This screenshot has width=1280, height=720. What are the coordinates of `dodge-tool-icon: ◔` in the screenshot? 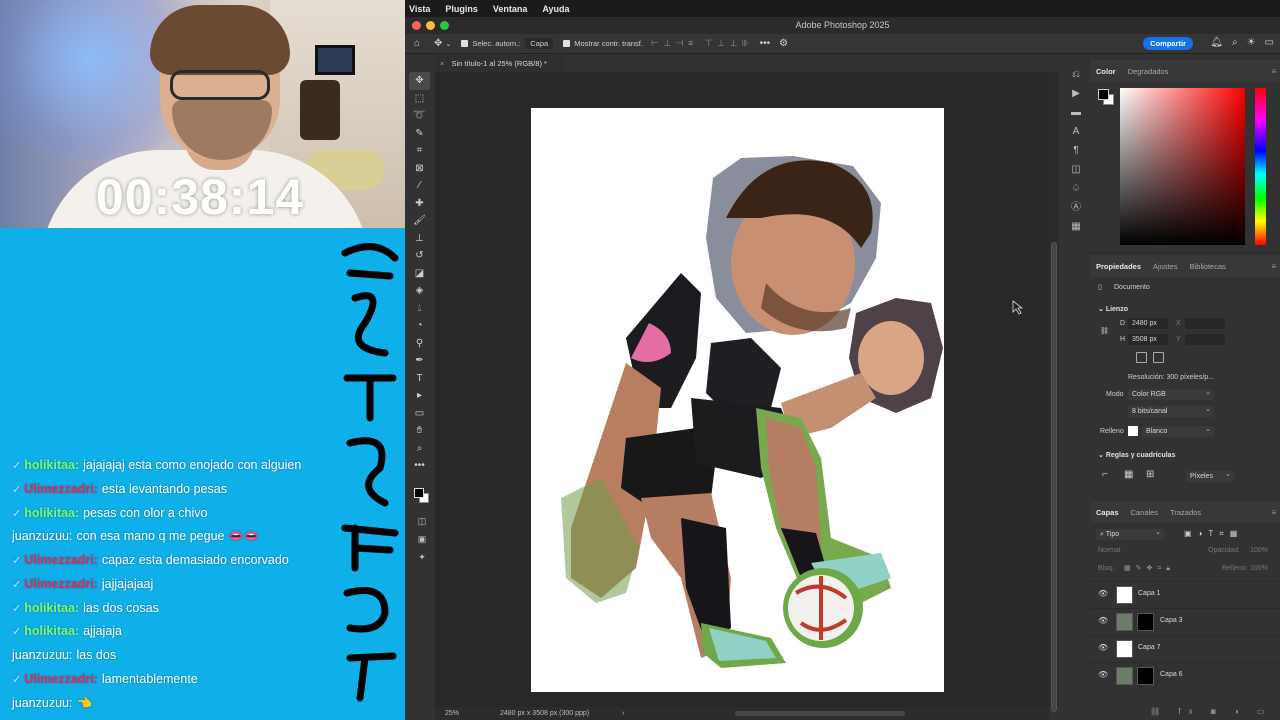 It's located at (419, 326).